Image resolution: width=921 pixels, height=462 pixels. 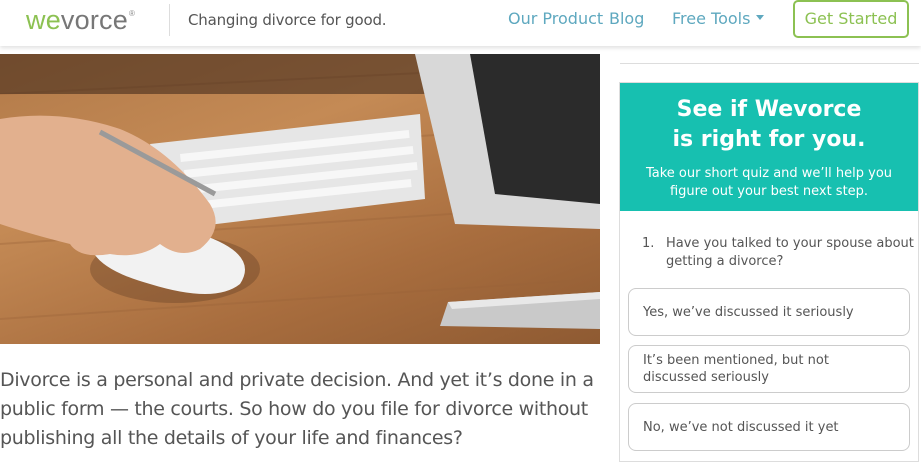 What do you see at coordinates (287, 20) in the screenshot?
I see `tagline: Changing divorce for good.` at bounding box center [287, 20].